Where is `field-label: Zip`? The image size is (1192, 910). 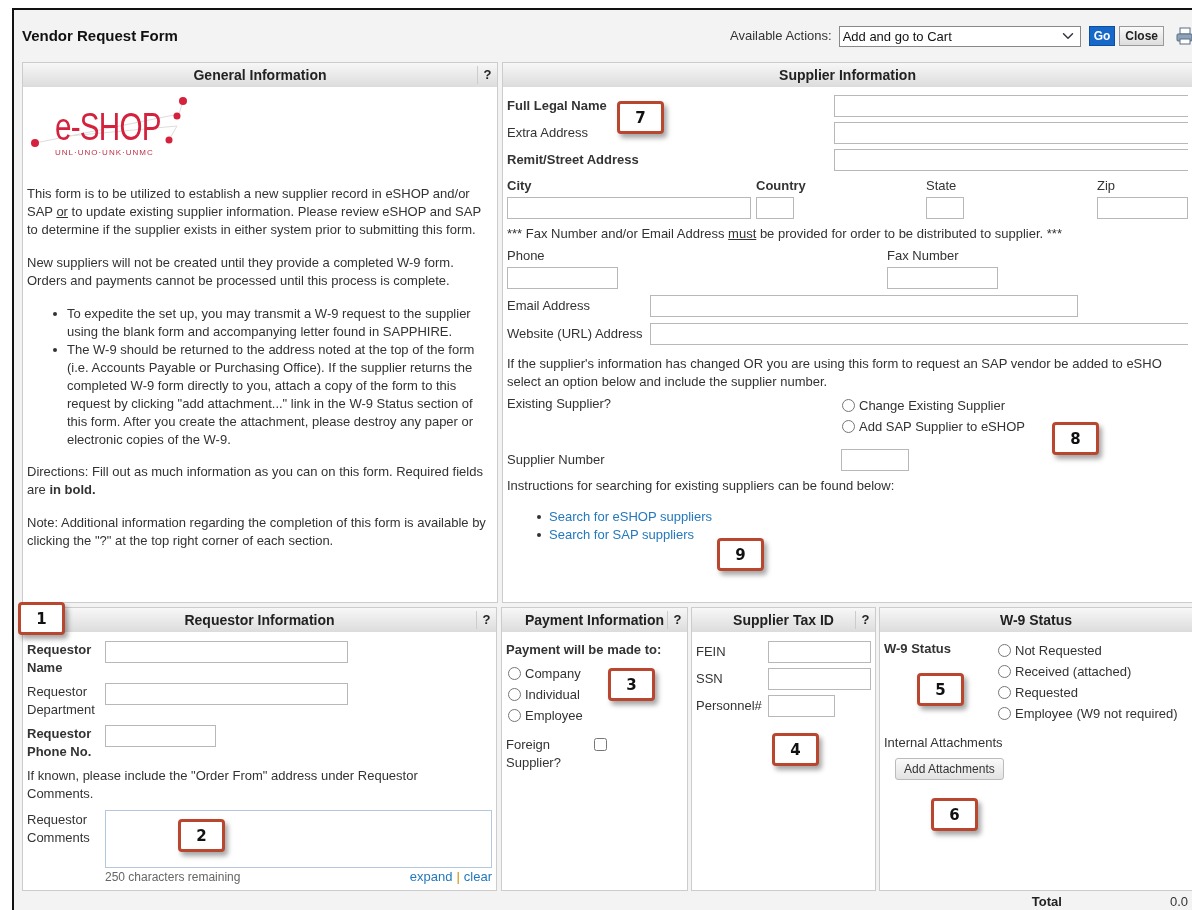 field-label: Zip is located at coordinates (1106, 185).